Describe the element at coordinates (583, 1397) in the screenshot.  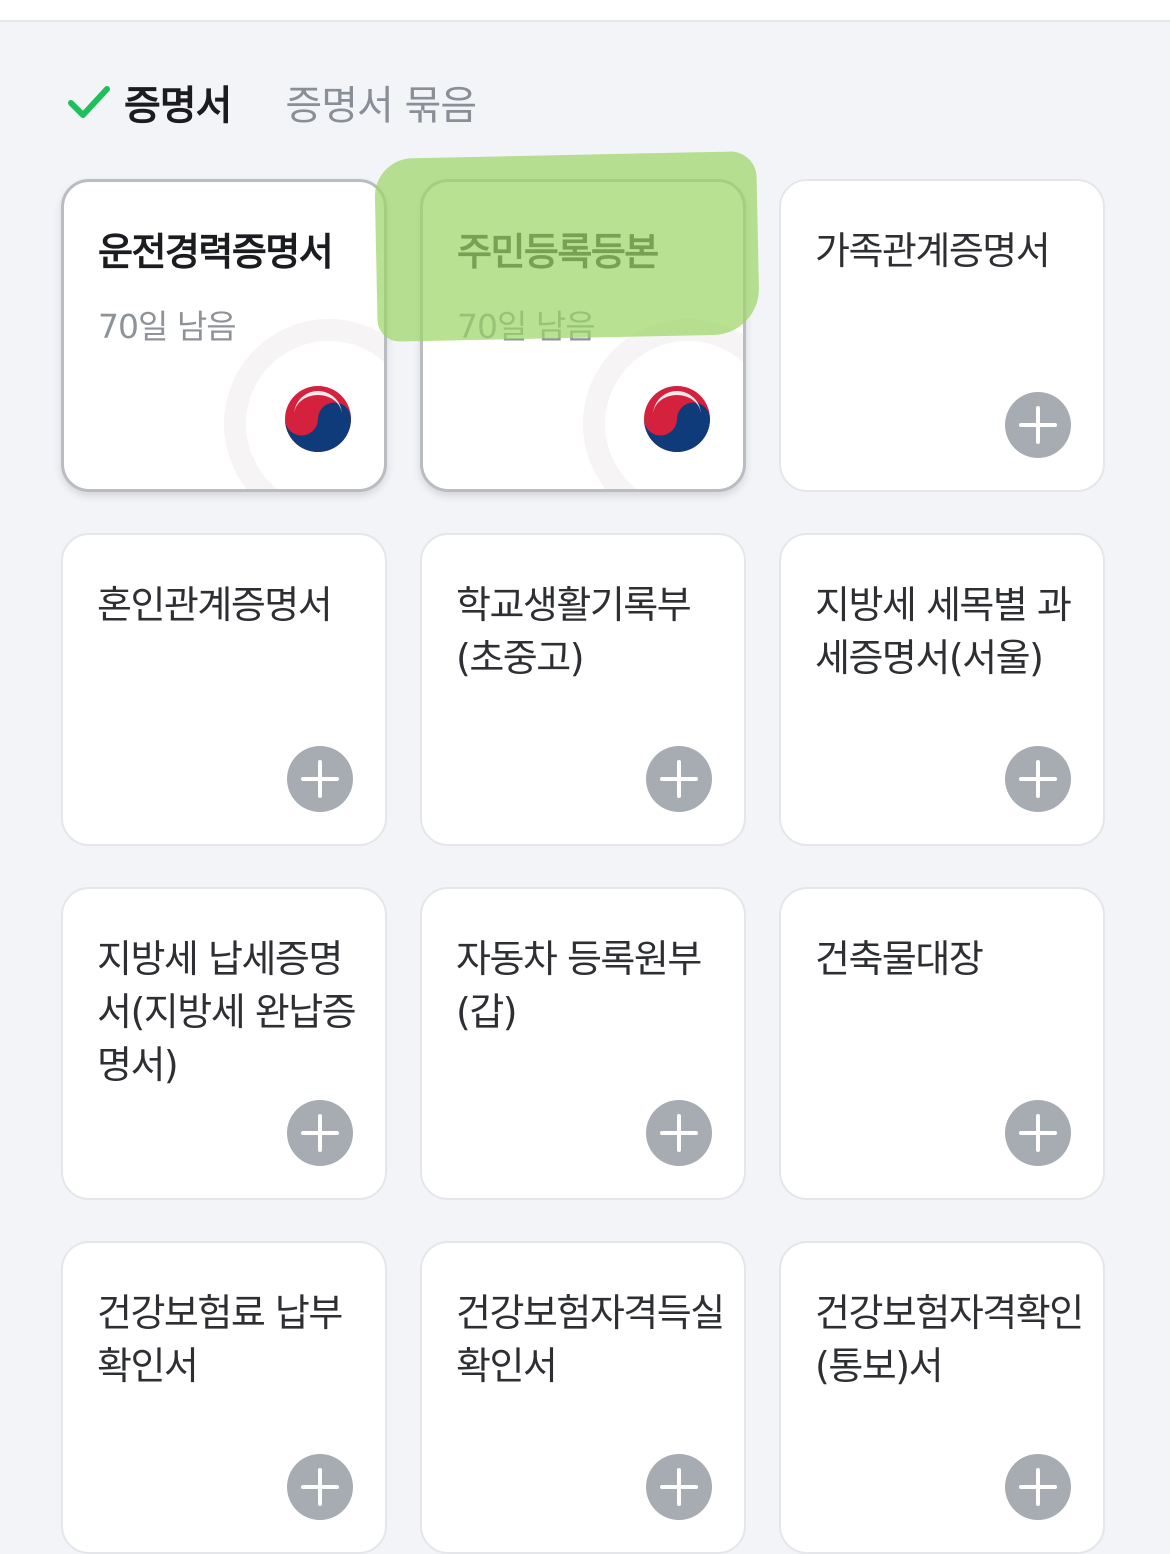
I see `certificate-card-health-insurance-qualification: 건강보험자격득실확인서` at that location.